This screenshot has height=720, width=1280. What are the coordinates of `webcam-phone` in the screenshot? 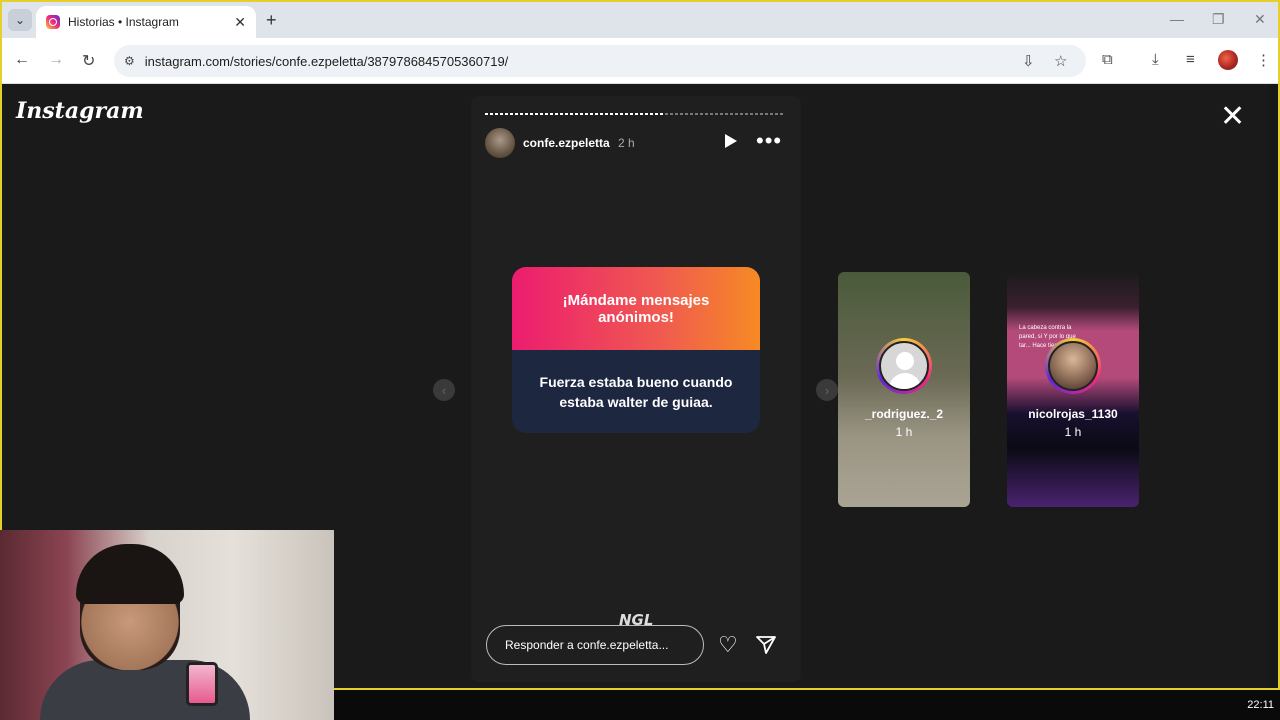 It's located at (202, 684).